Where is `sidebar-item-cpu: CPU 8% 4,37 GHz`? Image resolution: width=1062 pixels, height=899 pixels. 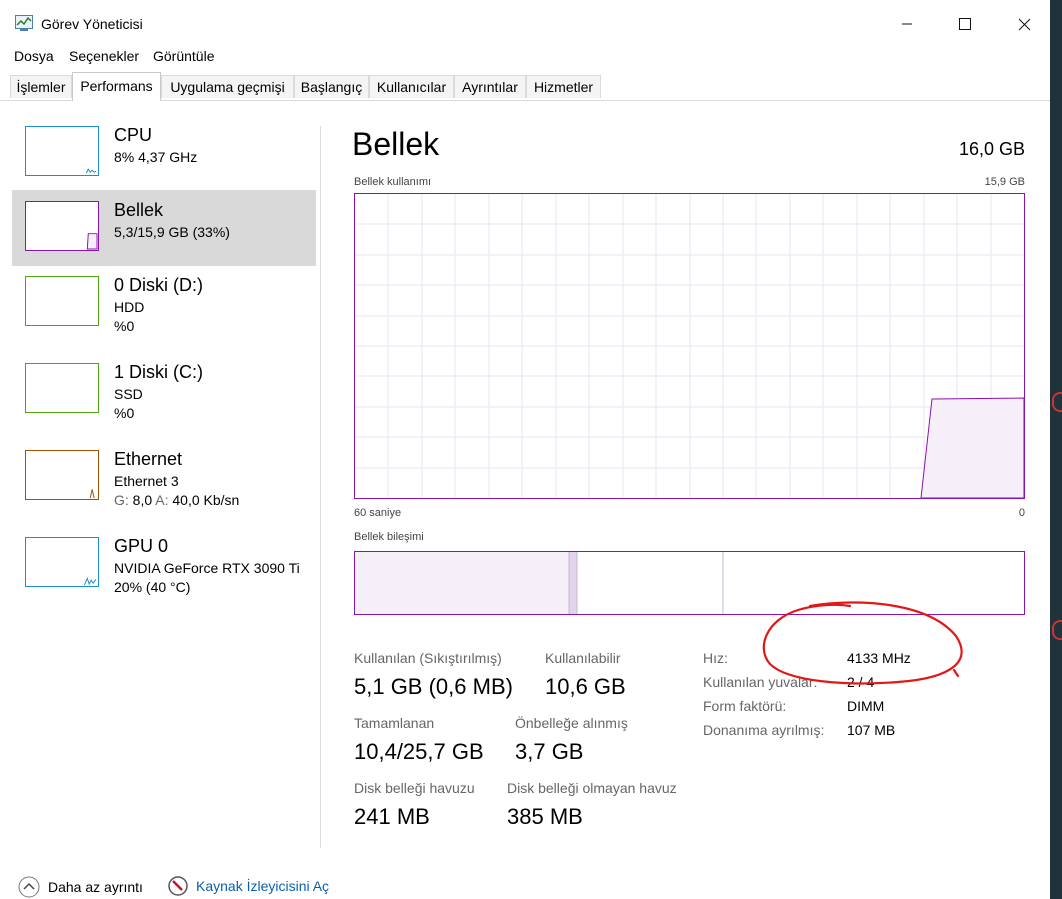 sidebar-item-cpu: CPU 8% 4,37 GHz is located at coordinates (164, 153).